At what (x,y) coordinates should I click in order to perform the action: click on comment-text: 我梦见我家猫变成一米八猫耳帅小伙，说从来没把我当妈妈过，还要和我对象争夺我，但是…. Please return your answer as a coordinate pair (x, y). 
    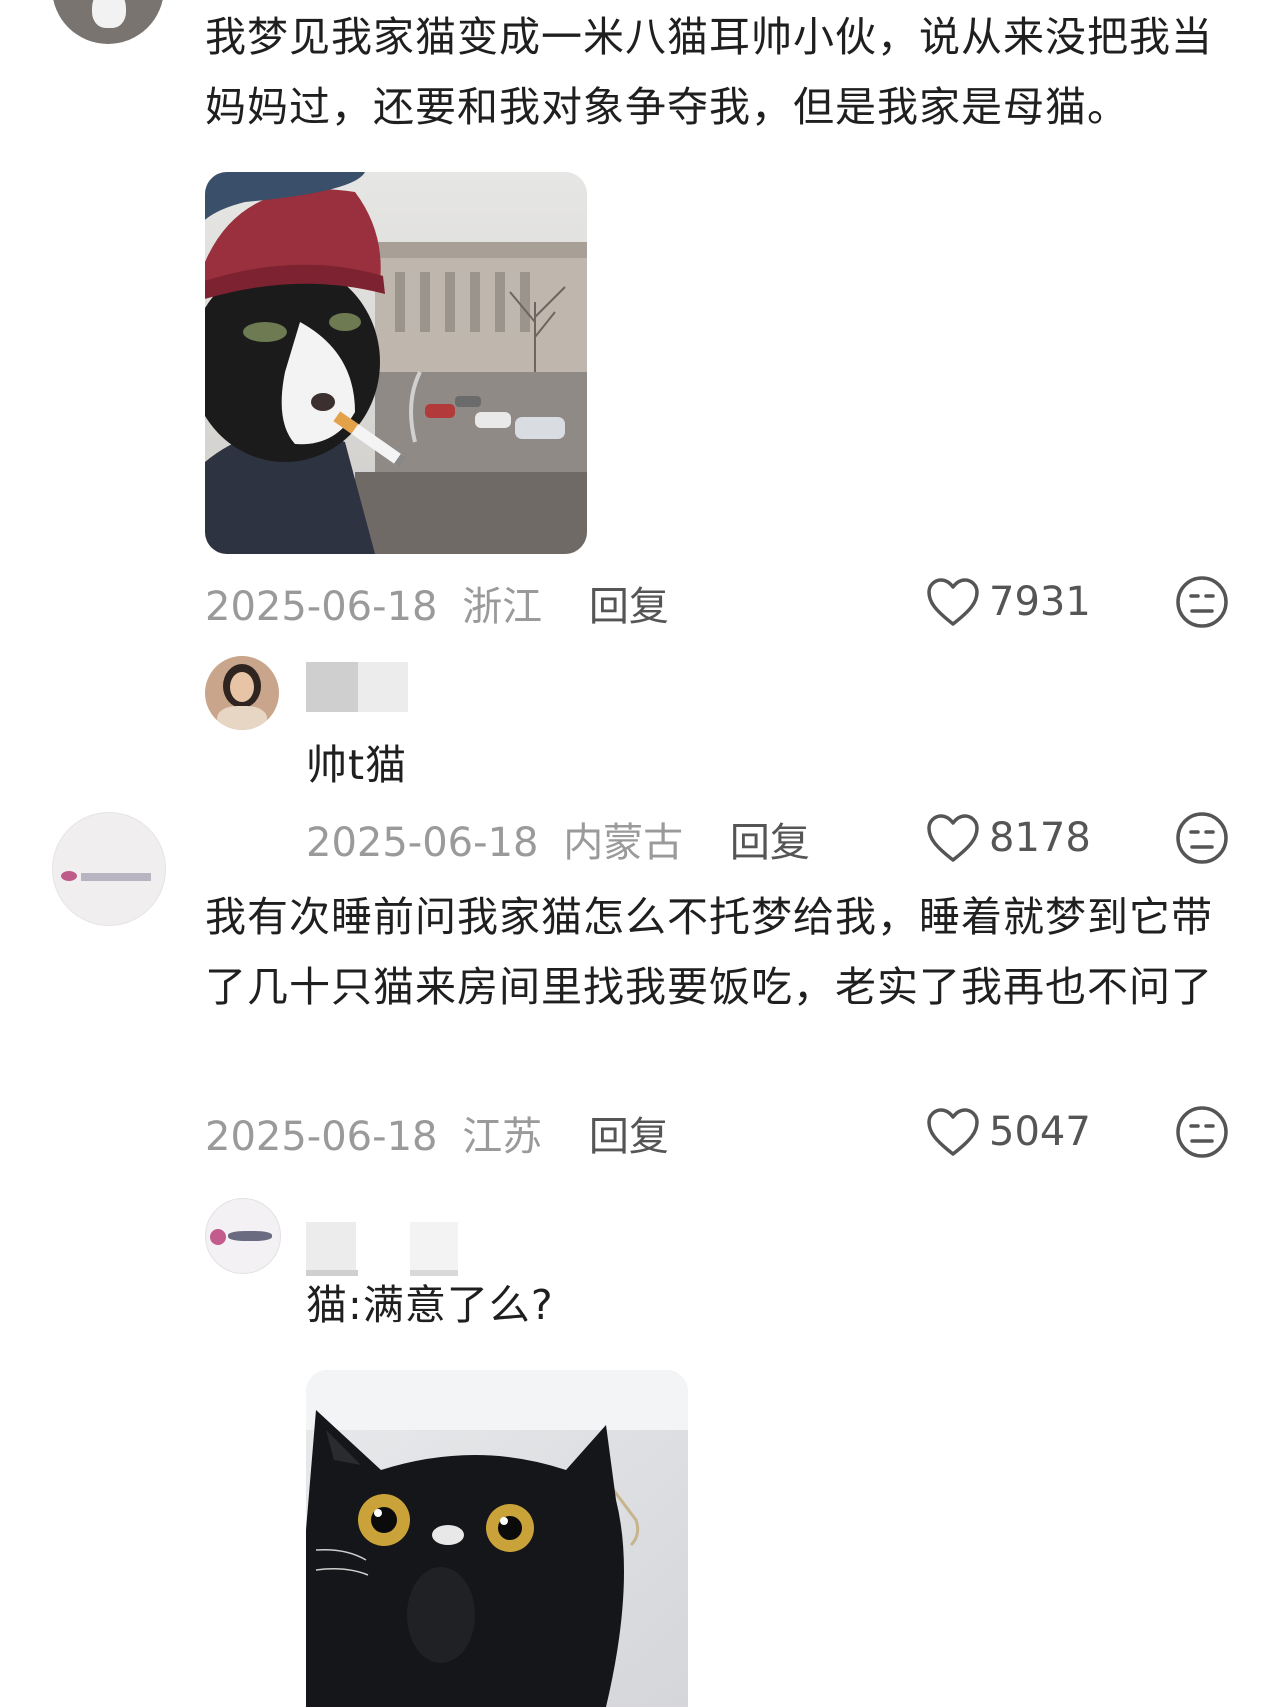
    Looking at the image, I should click on (709, 72).